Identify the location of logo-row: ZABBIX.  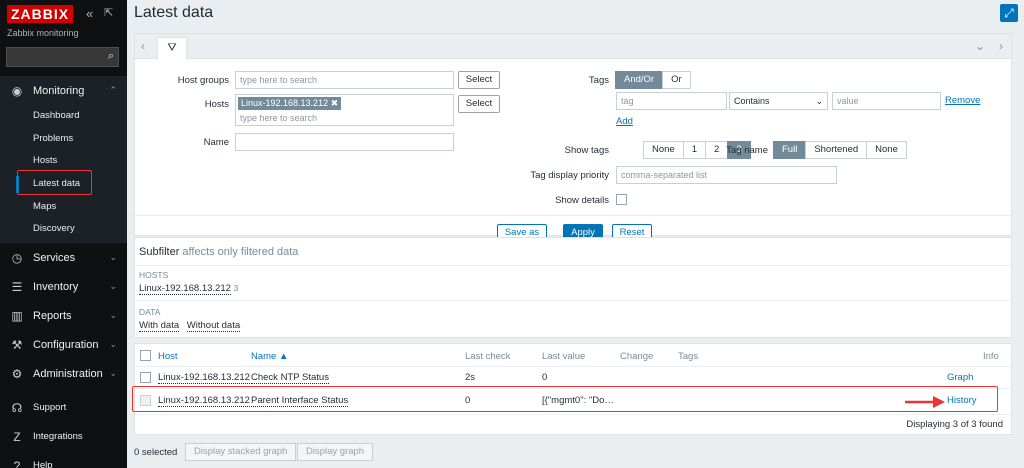
(40, 14).